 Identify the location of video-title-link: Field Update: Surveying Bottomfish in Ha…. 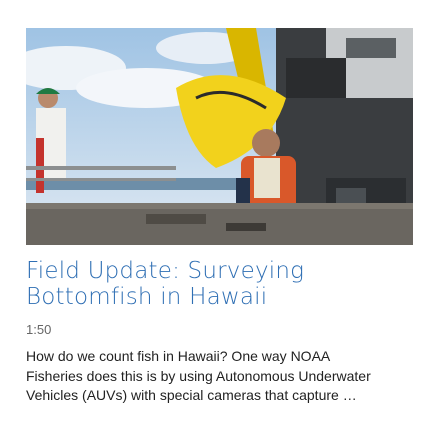
(221, 284).